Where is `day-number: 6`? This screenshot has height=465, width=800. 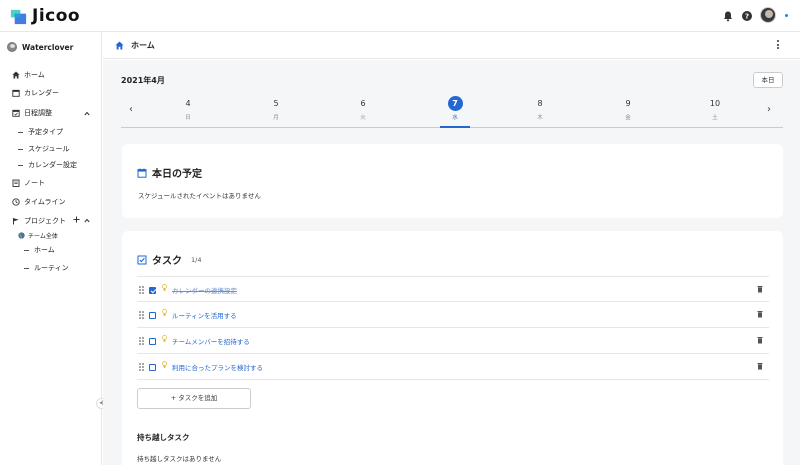 day-number: 6 is located at coordinates (363, 103).